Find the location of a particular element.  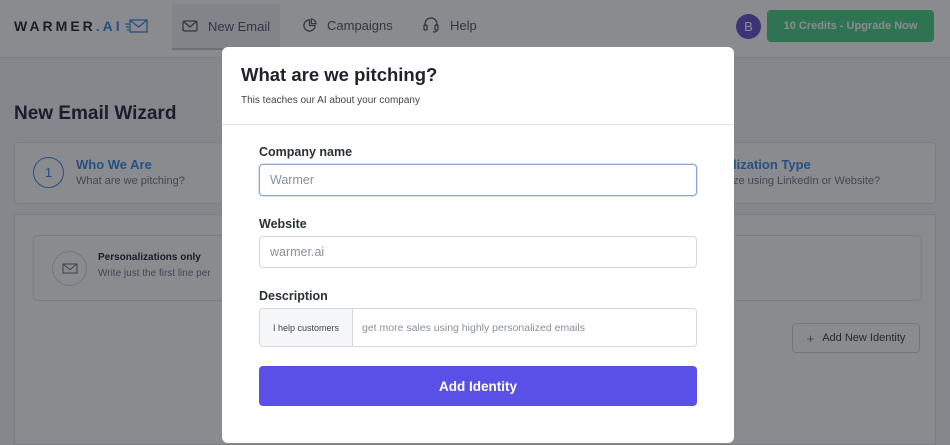

description-label: Description is located at coordinates (293, 296).